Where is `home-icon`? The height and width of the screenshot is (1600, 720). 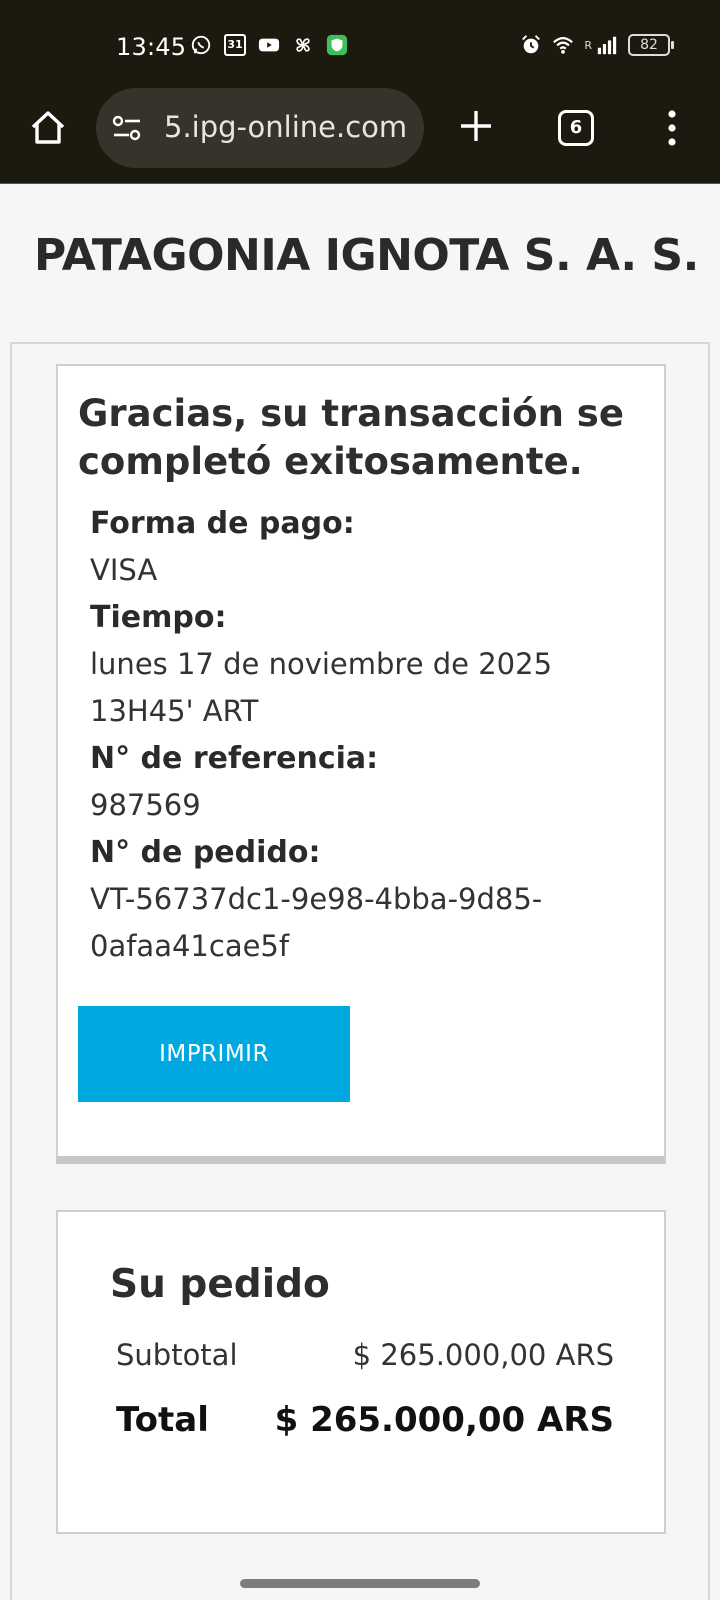 home-icon is located at coordinates (48, 128).